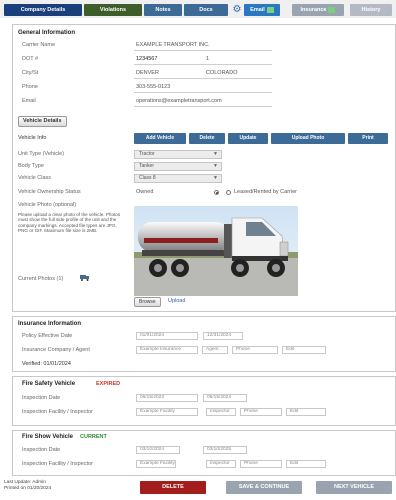  Describe the element at coordinates (147, 178) in the screenshot. I see `select-value: Class 8` at that location.